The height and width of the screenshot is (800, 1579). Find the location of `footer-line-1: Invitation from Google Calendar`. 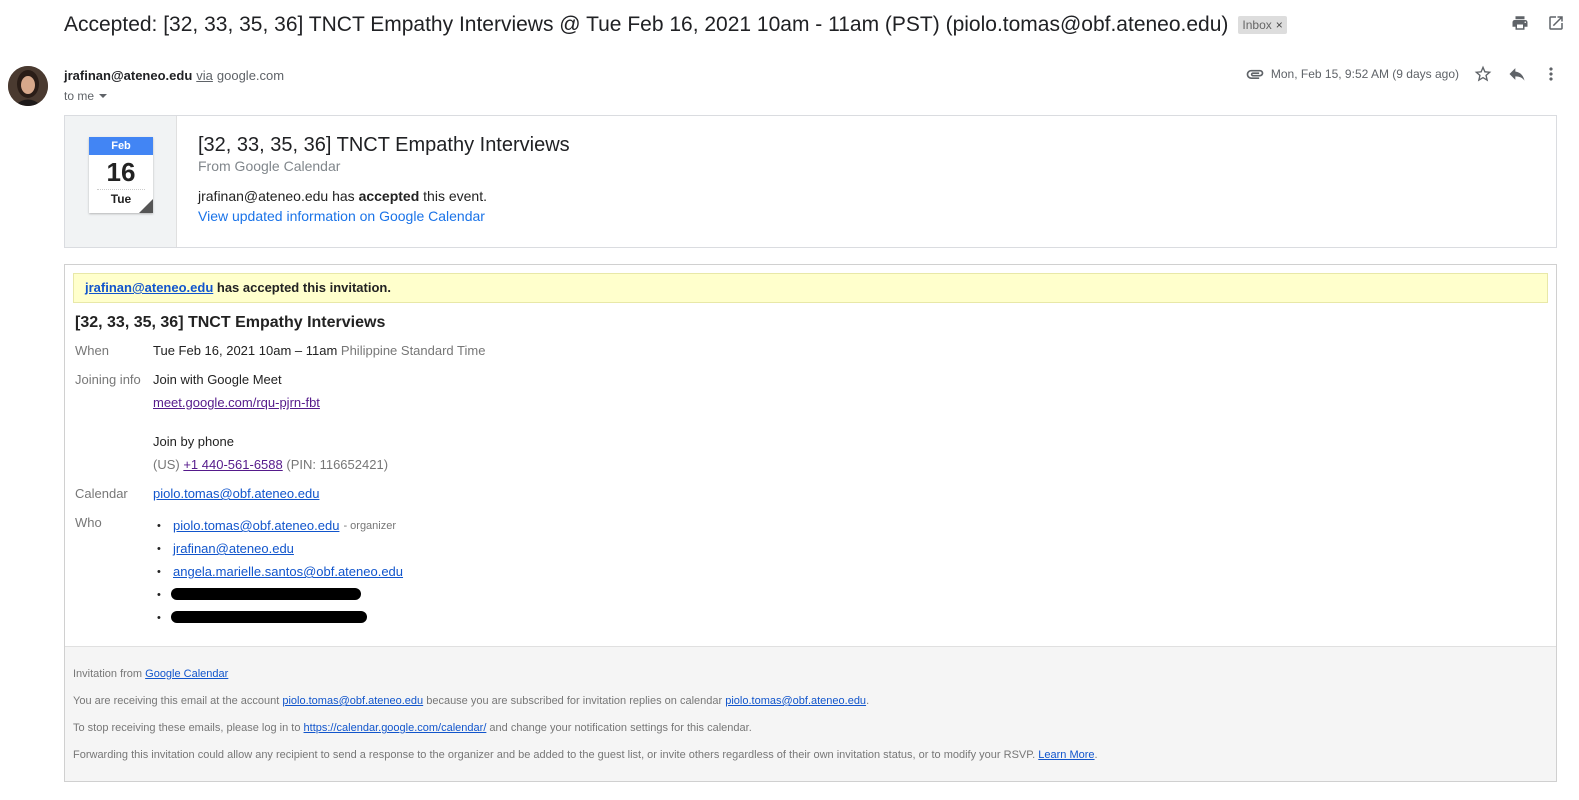

footer-line-1: Invitation from Google Calendar is located at coordinates (150, 674).